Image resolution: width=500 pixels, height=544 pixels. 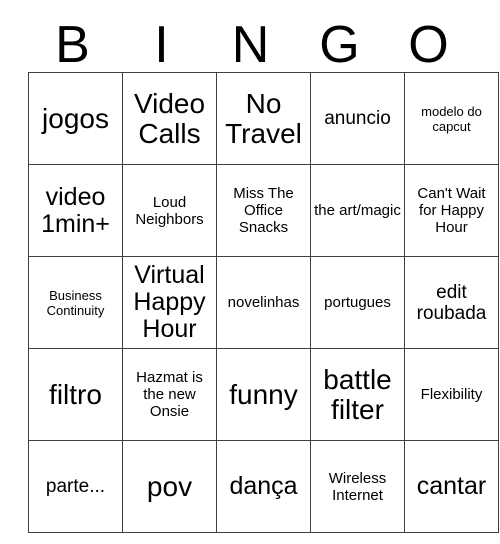 What do you see at coordinates (161, 45) in the screenshot?
I see `header-letter-i: I` at bounding box center [161, 45].